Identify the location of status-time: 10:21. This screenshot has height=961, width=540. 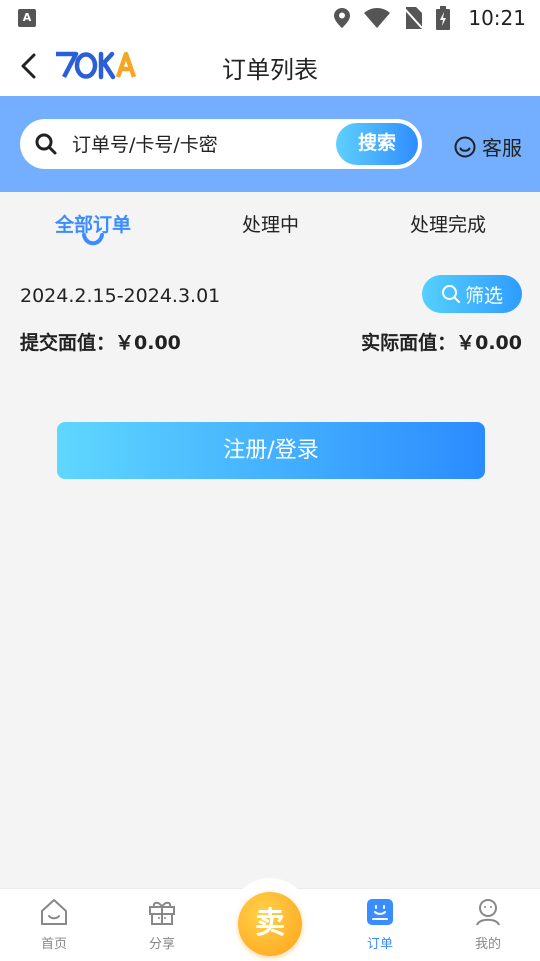
(497, 18).